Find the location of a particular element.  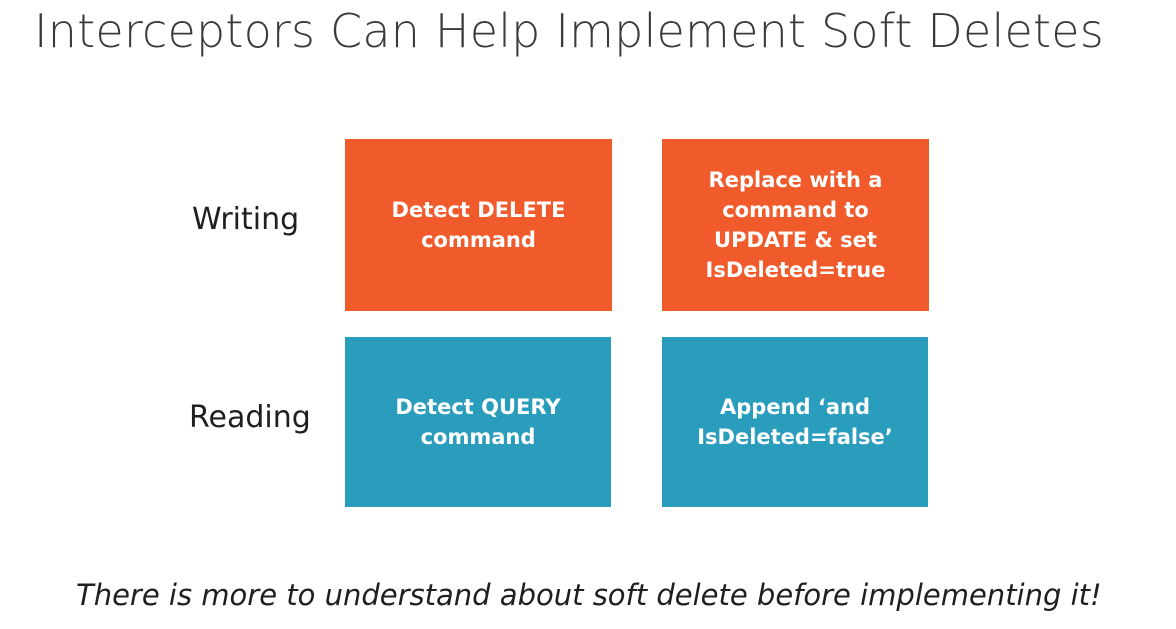

box-detect-delete-line-1: Detect DELETE is located at coordinates (478, 210).